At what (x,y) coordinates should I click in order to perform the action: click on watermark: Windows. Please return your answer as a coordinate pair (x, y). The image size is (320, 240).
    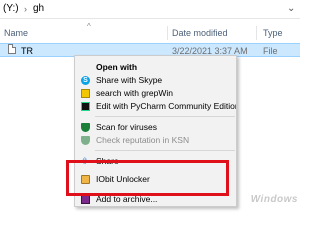
    Looking at the image, I should click on (274, 199).